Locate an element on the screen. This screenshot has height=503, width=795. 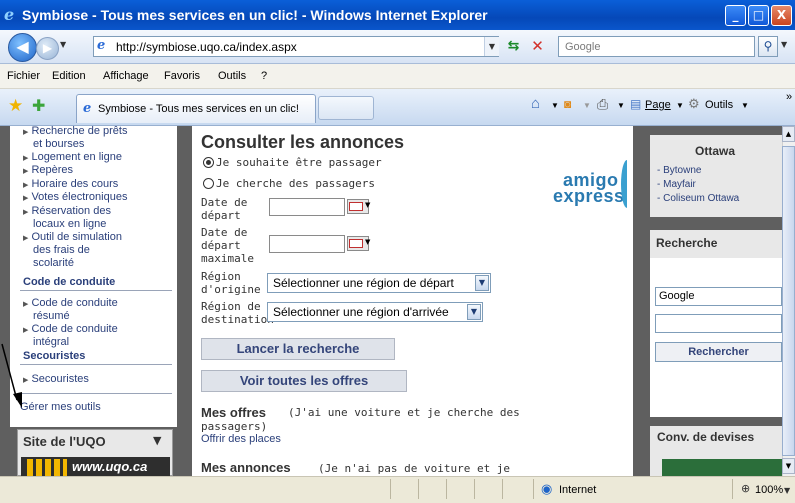
search-rides-button: Lancer la recherche is located at coordinates (298, 349).